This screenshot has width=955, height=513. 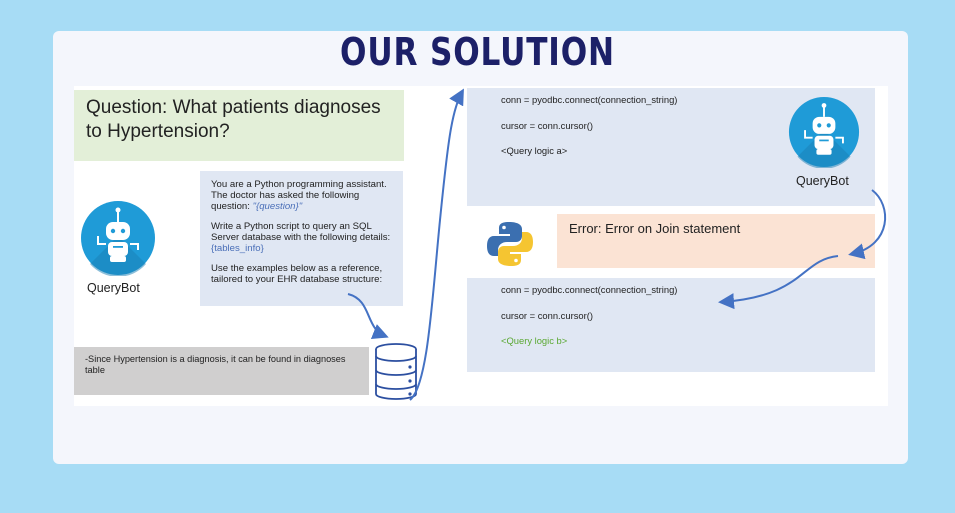 I want to click on slide-title: OUR SOLUTION, so click(x=477, y=52).